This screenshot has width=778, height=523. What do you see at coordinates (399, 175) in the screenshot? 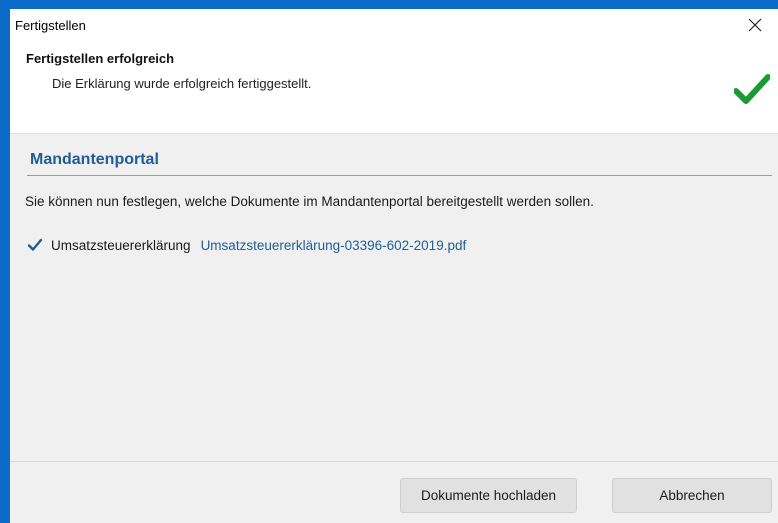
I see `section-divider` at bounding box center [399, 175].